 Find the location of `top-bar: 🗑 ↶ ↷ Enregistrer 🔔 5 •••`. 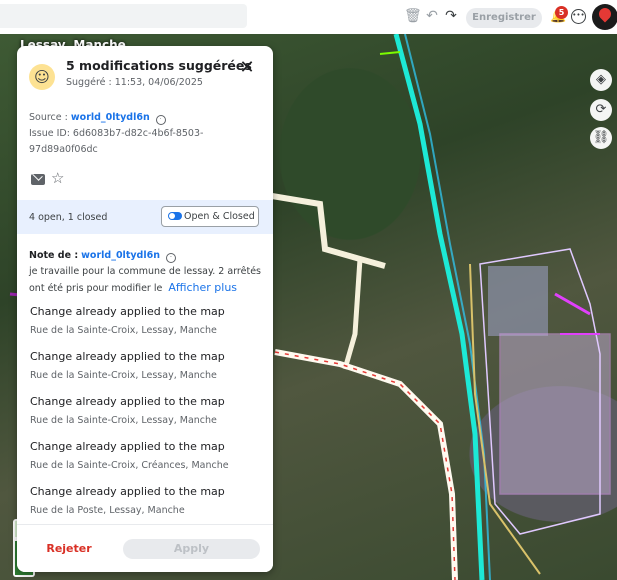

top-bar: 🗑 ↶ ↷ Enregistrer 🔔 5 ••• is located at coordinates (308, 17).